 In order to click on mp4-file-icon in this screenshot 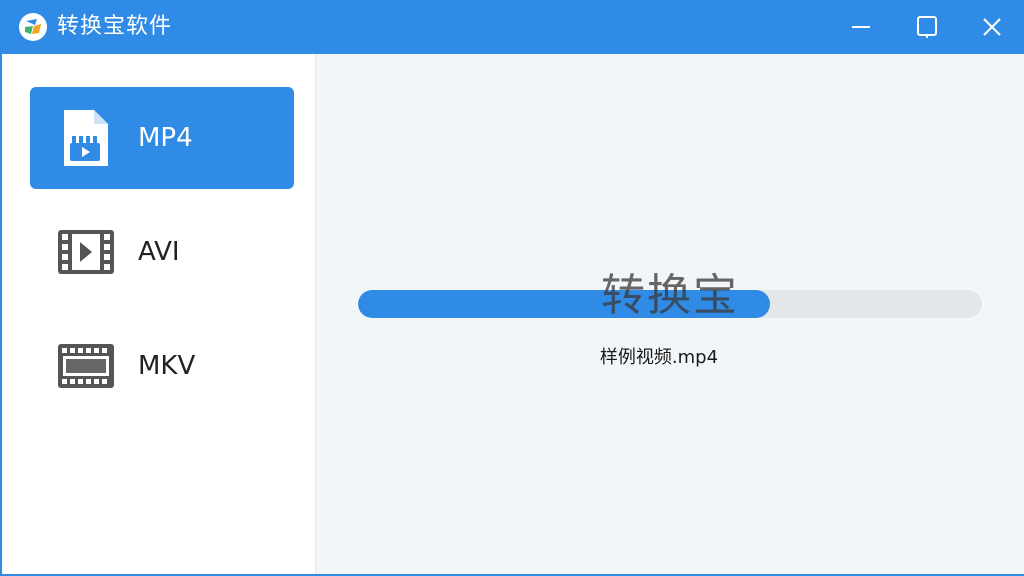, I will do `click(86, 138)`.